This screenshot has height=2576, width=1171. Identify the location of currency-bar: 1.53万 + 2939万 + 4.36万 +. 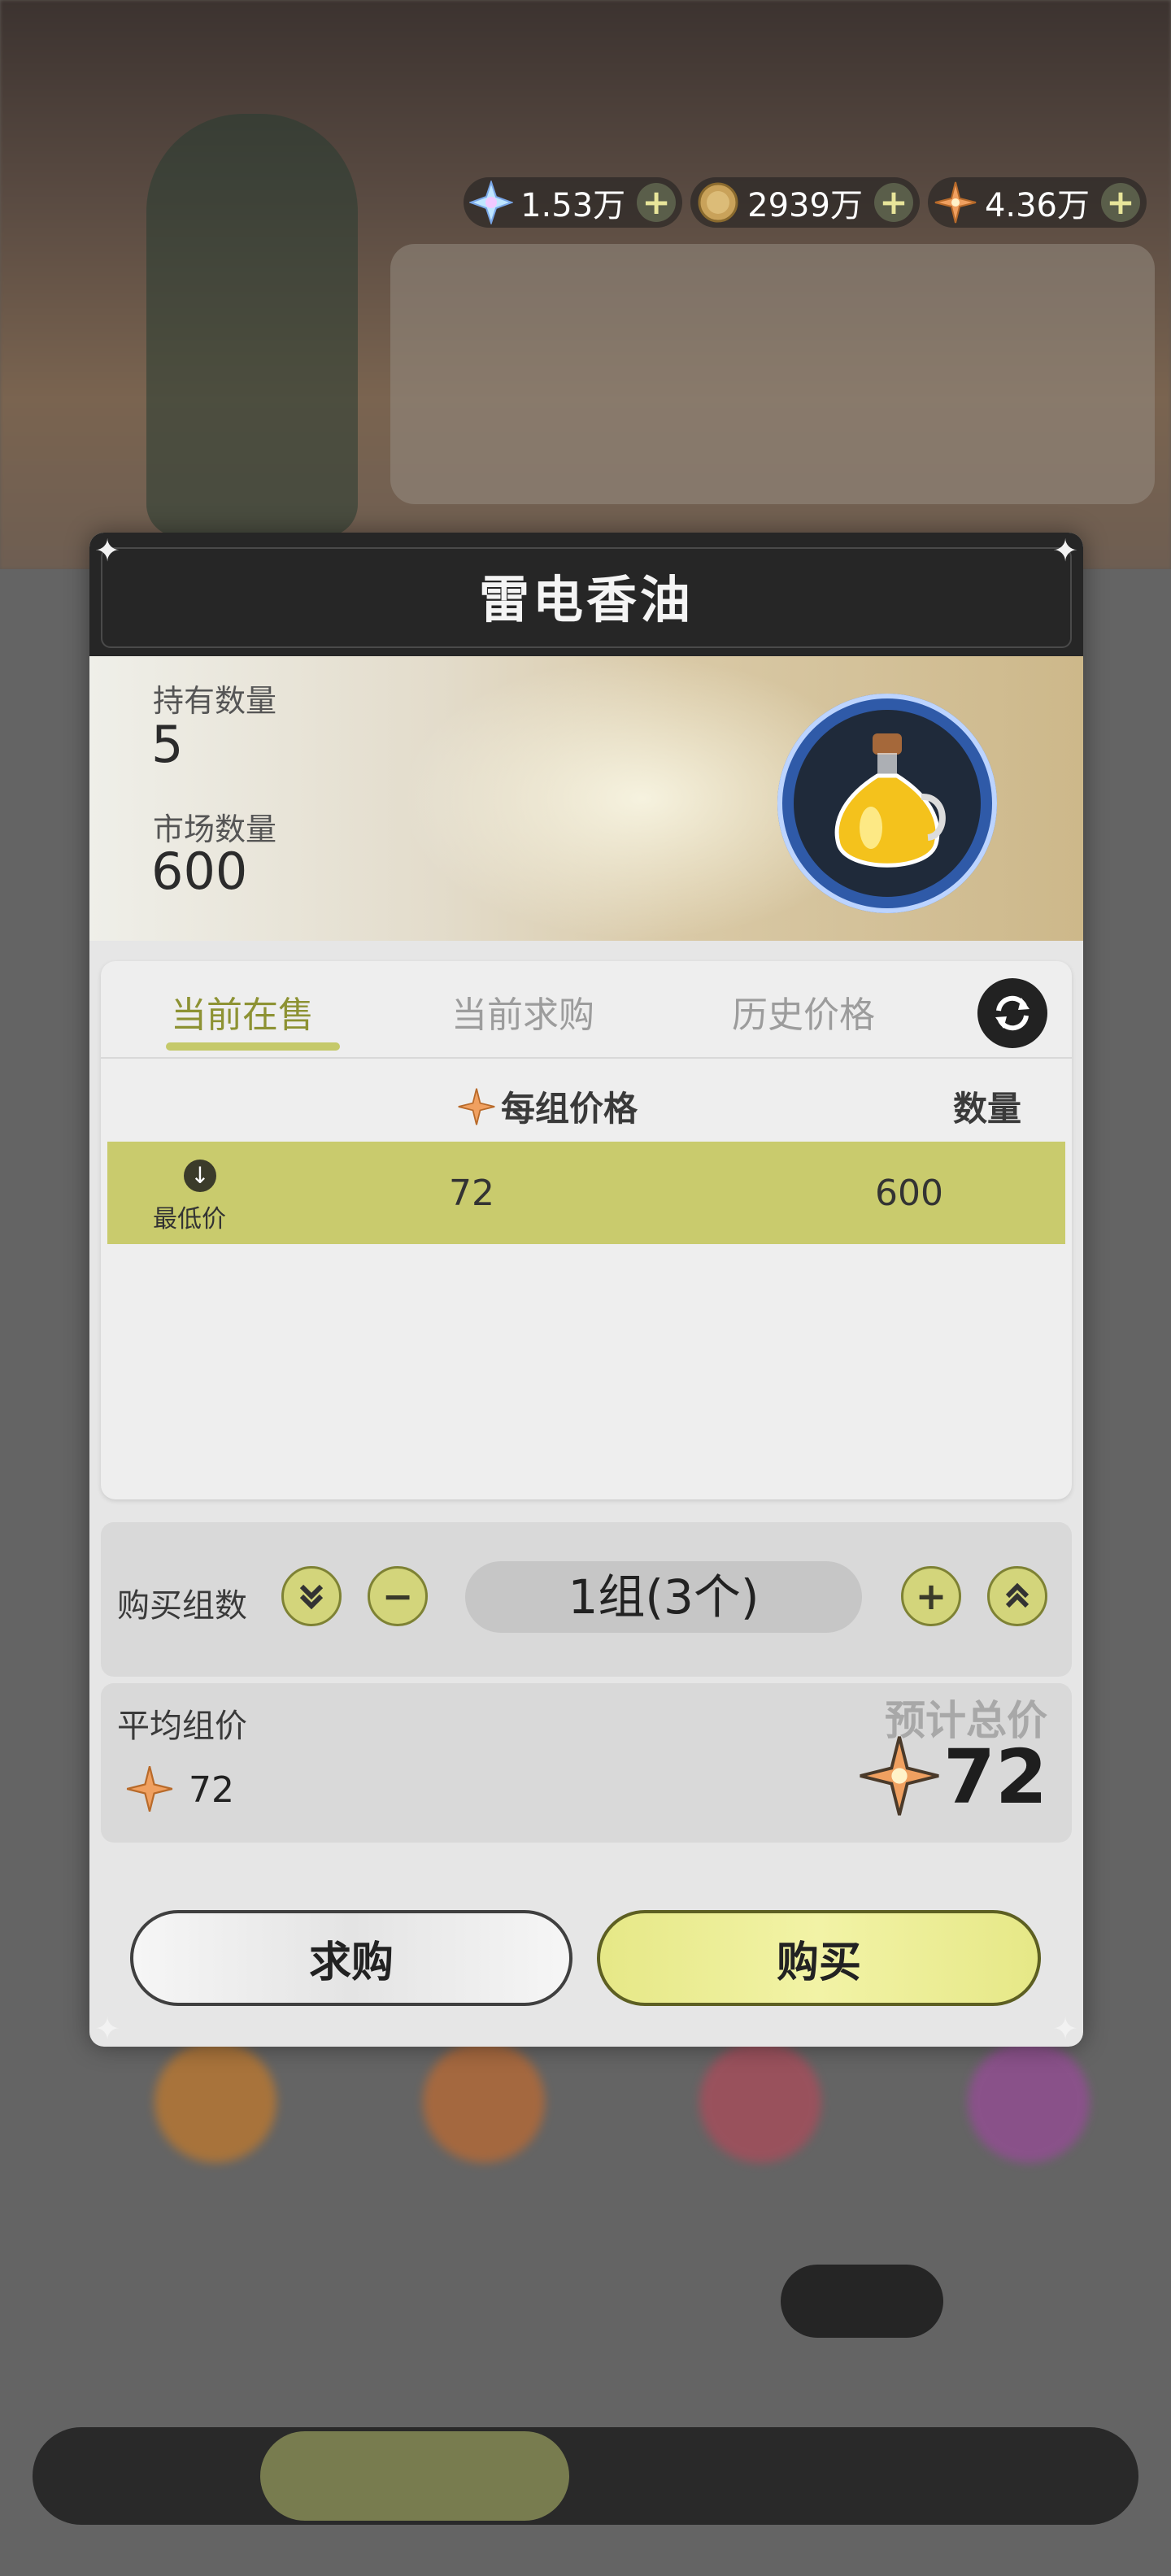
(789, 202).